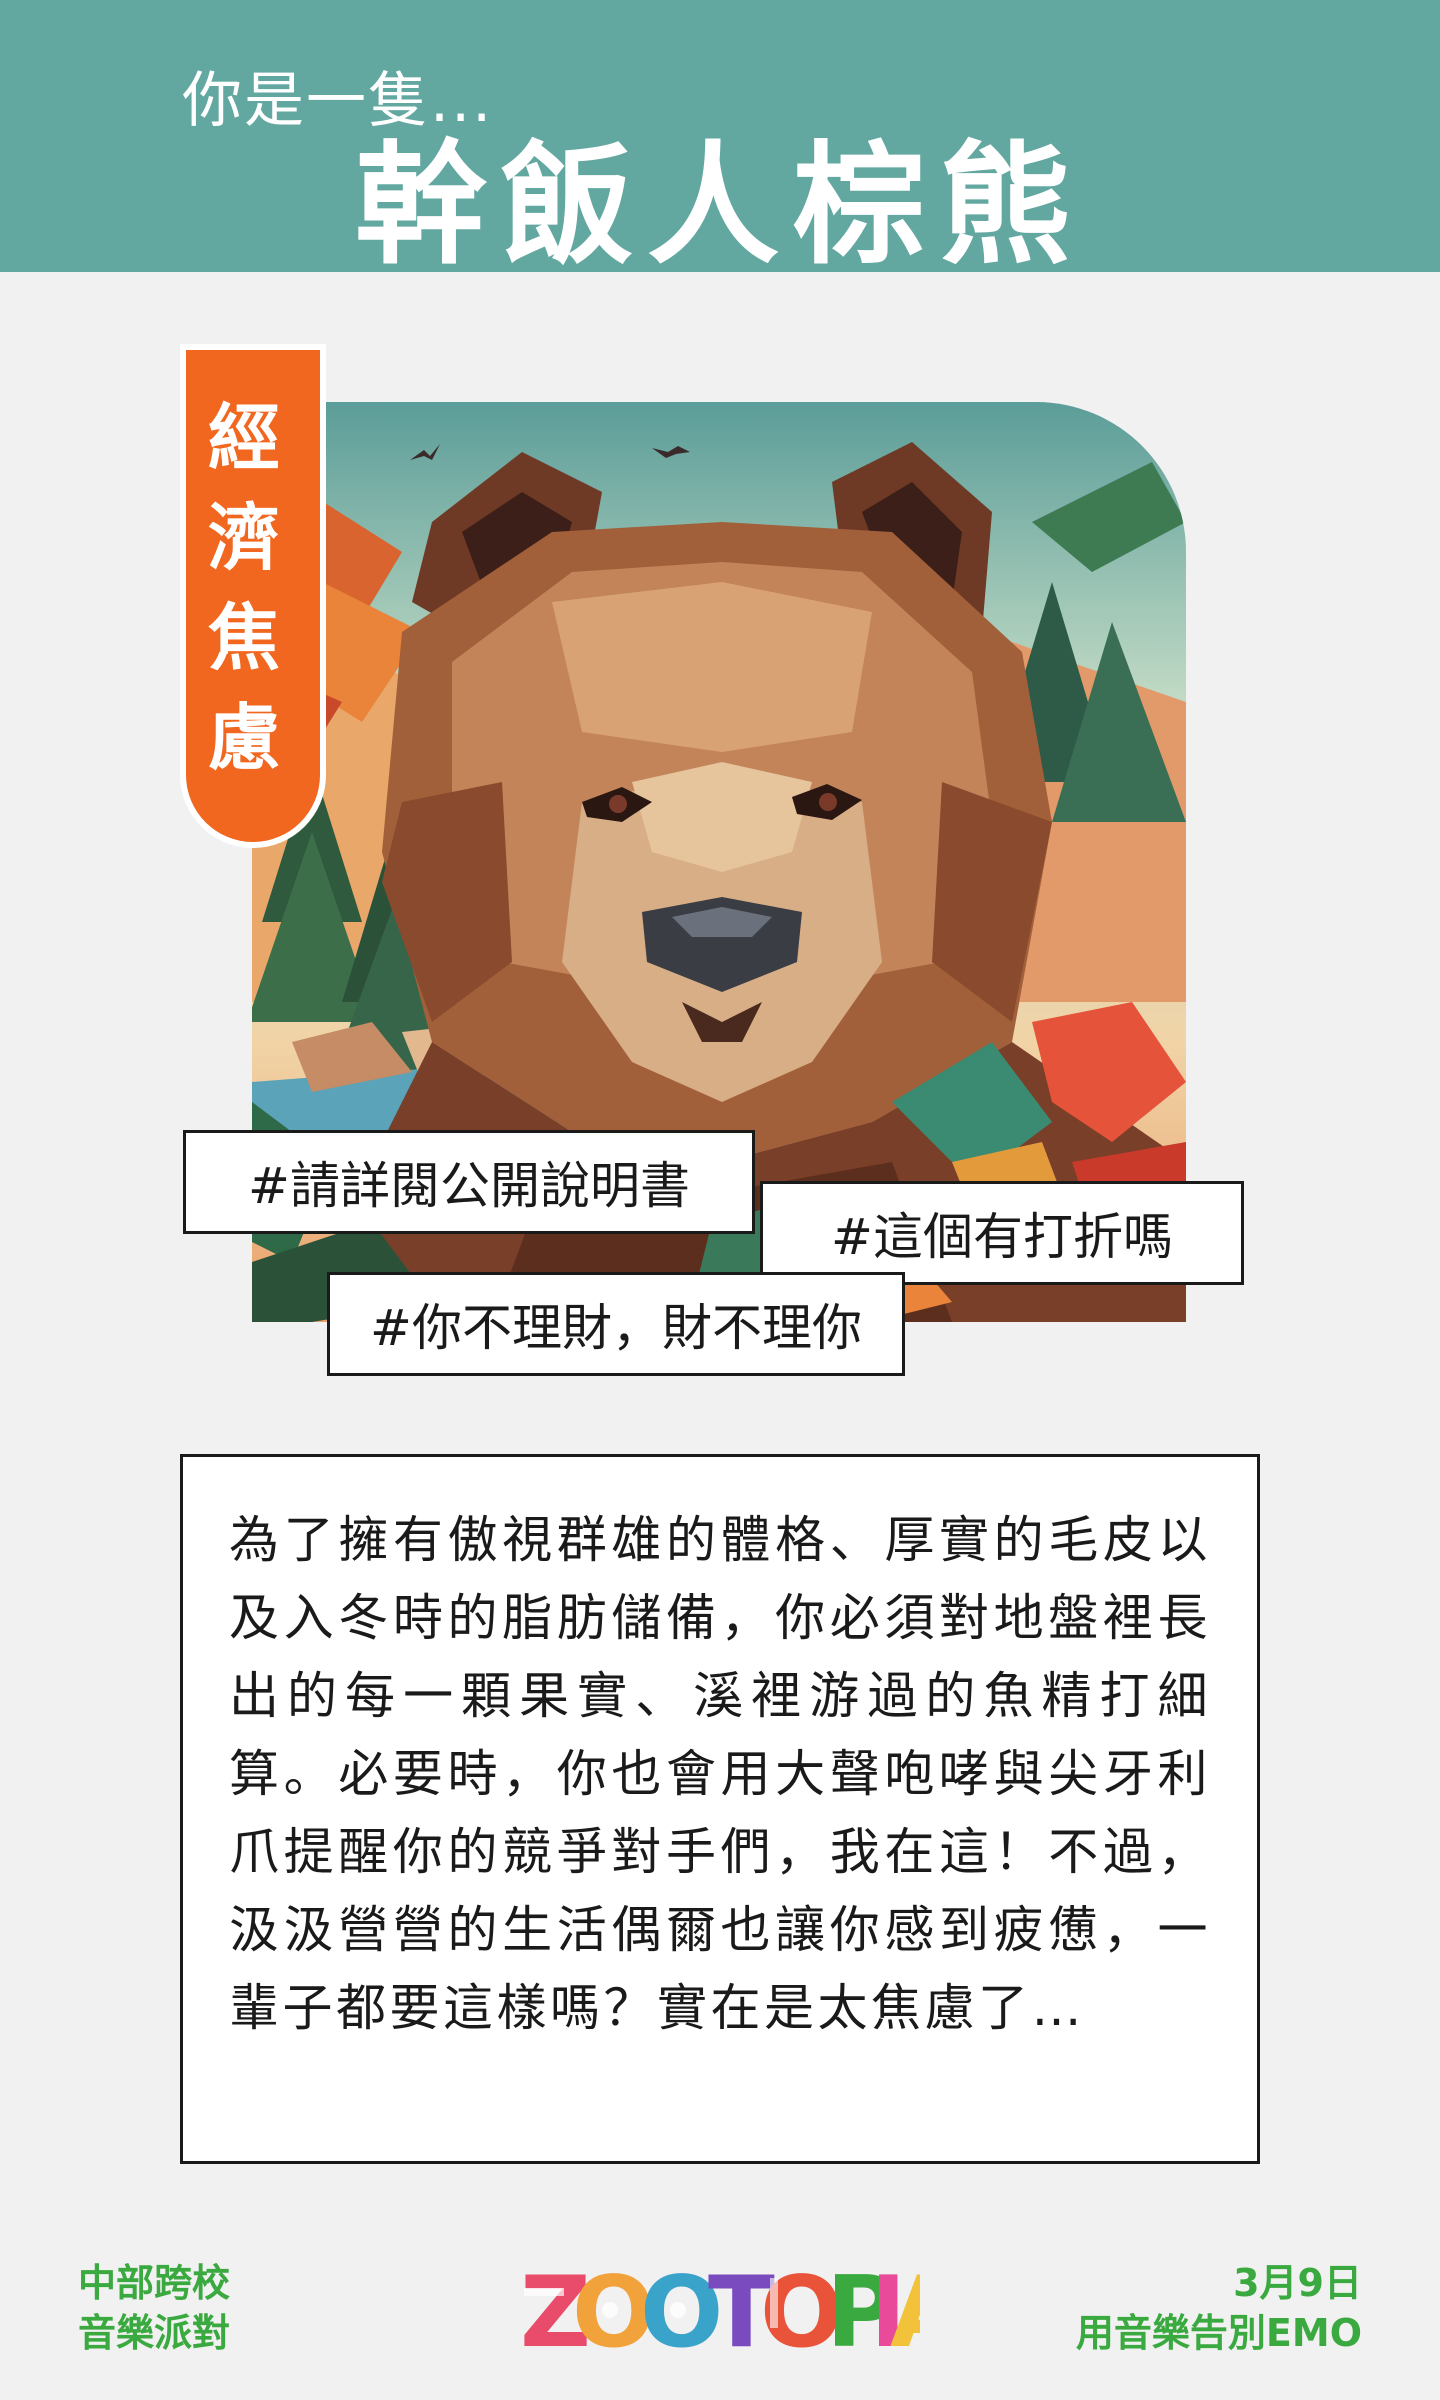 The width and height of the screenshot is (1440, 2400). I want to click on hashtag-prospectus: #請詳閱公開說明書, so click(469, 1182).